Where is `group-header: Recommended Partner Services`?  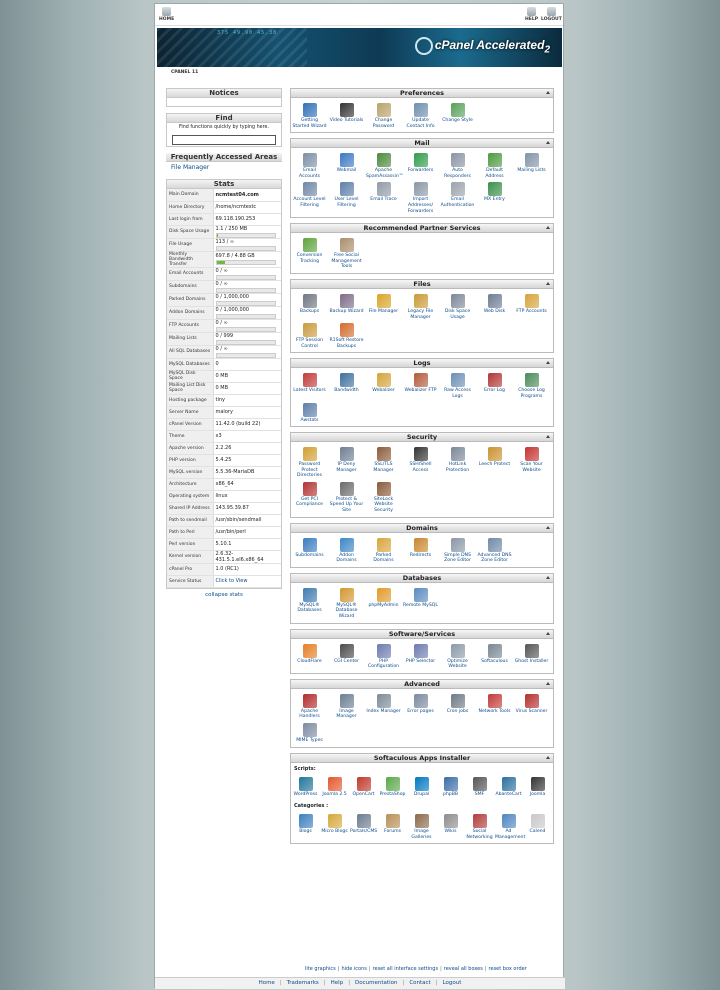 group-header: Recommended Partner Services is located at coordinates (422, 229).